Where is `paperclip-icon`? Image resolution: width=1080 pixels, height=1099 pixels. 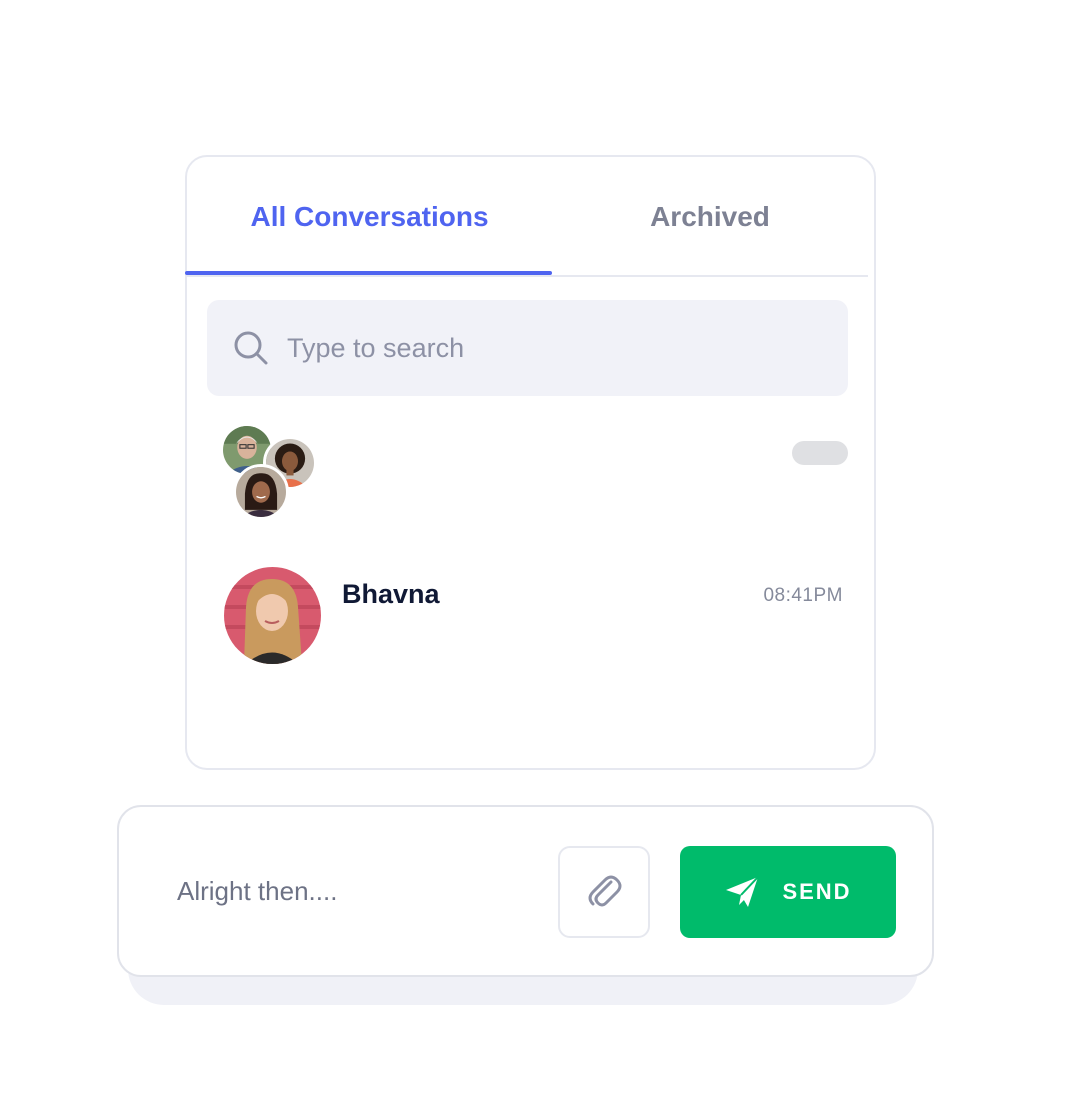
paperclip-icon is located at coordinates (605, 891).